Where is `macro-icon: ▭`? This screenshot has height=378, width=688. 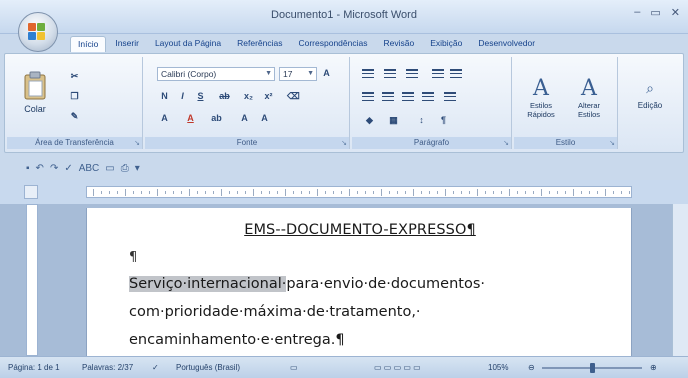 macro-icon: ▭ is located at coordinates (294, 367).